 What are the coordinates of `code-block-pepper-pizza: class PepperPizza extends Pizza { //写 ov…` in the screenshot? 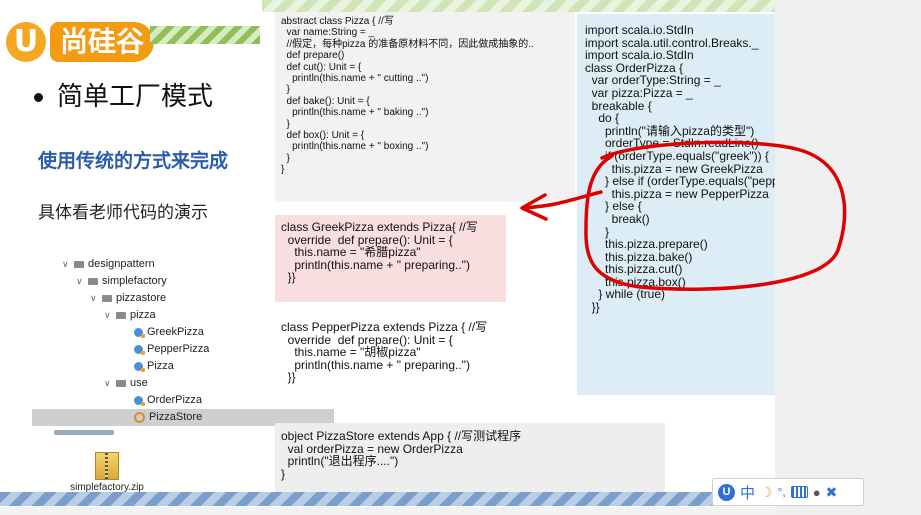 It's located at (390, 357).